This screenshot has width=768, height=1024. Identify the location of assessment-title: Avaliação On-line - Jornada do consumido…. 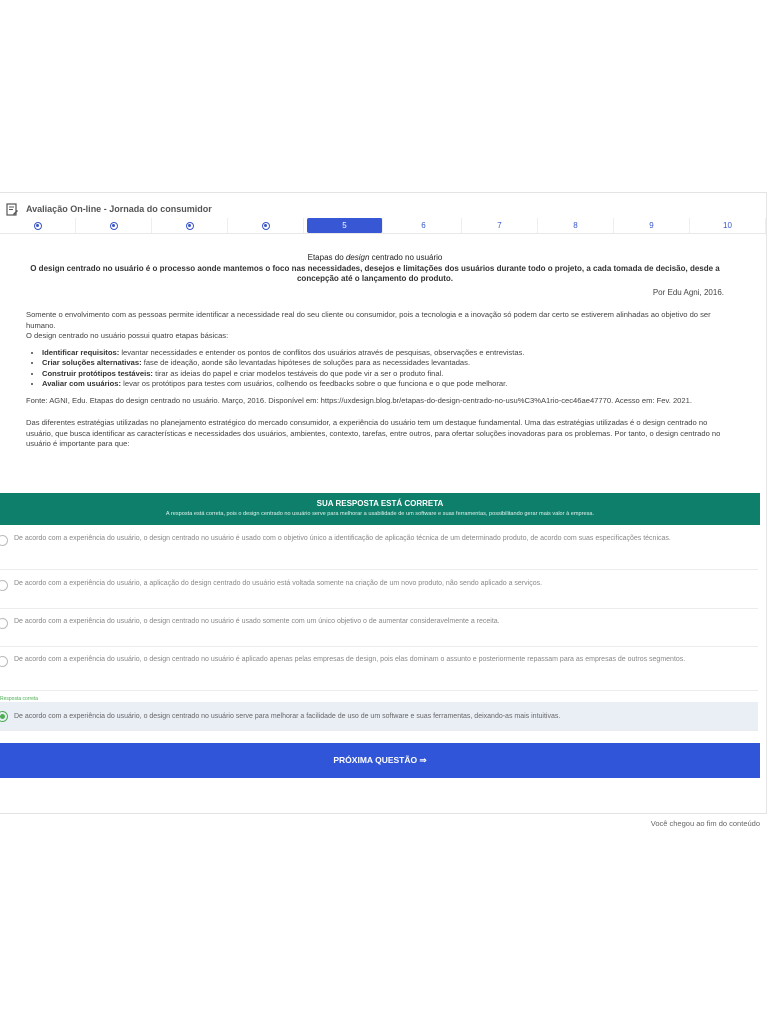
(119, 209).